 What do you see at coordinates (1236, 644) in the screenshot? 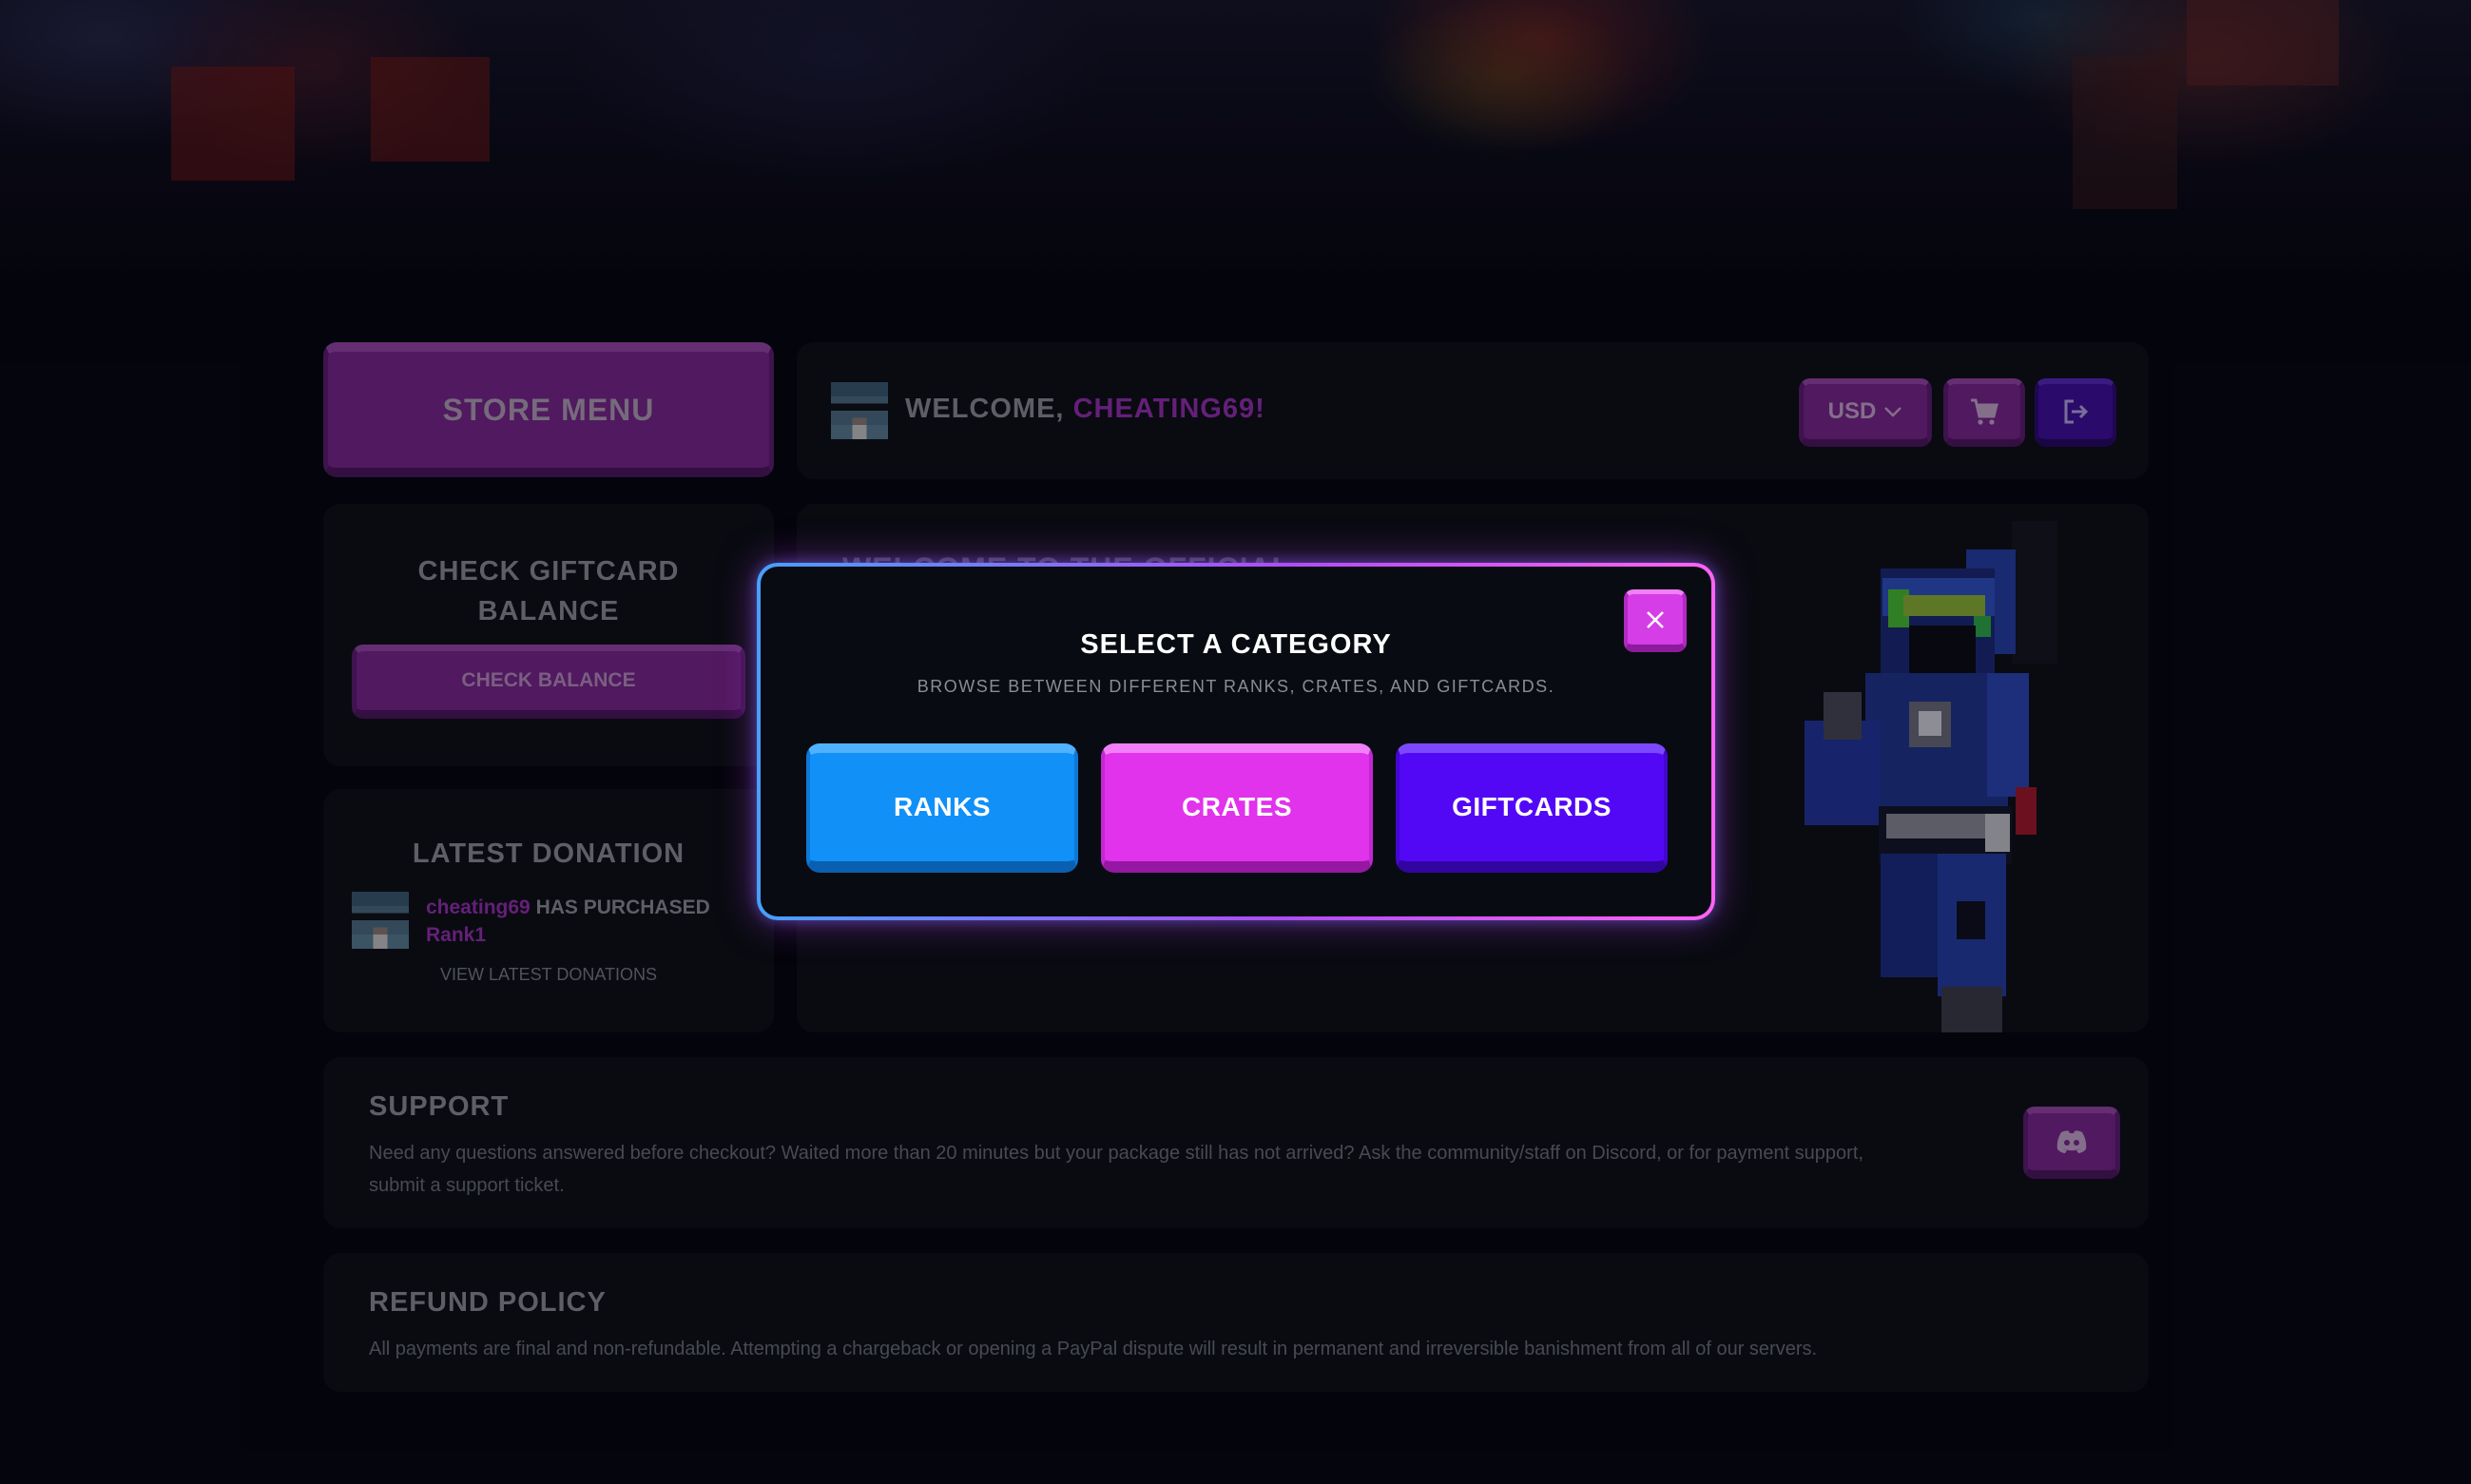
I see `modal-title: SELECT A CATEGORY` at bounding box center [1236, 644].